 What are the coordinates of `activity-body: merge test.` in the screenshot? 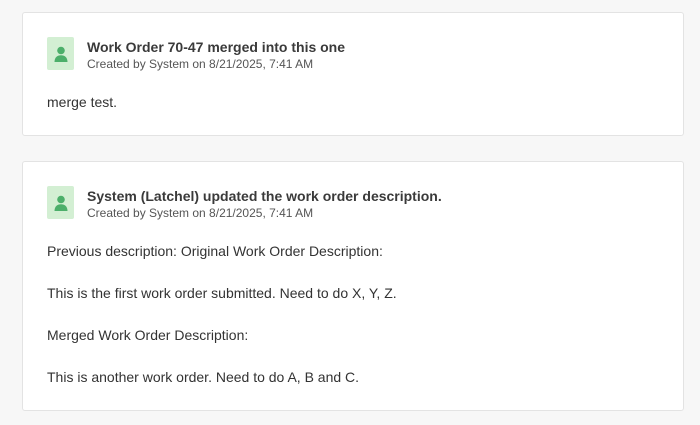 It's located at (82, 102).